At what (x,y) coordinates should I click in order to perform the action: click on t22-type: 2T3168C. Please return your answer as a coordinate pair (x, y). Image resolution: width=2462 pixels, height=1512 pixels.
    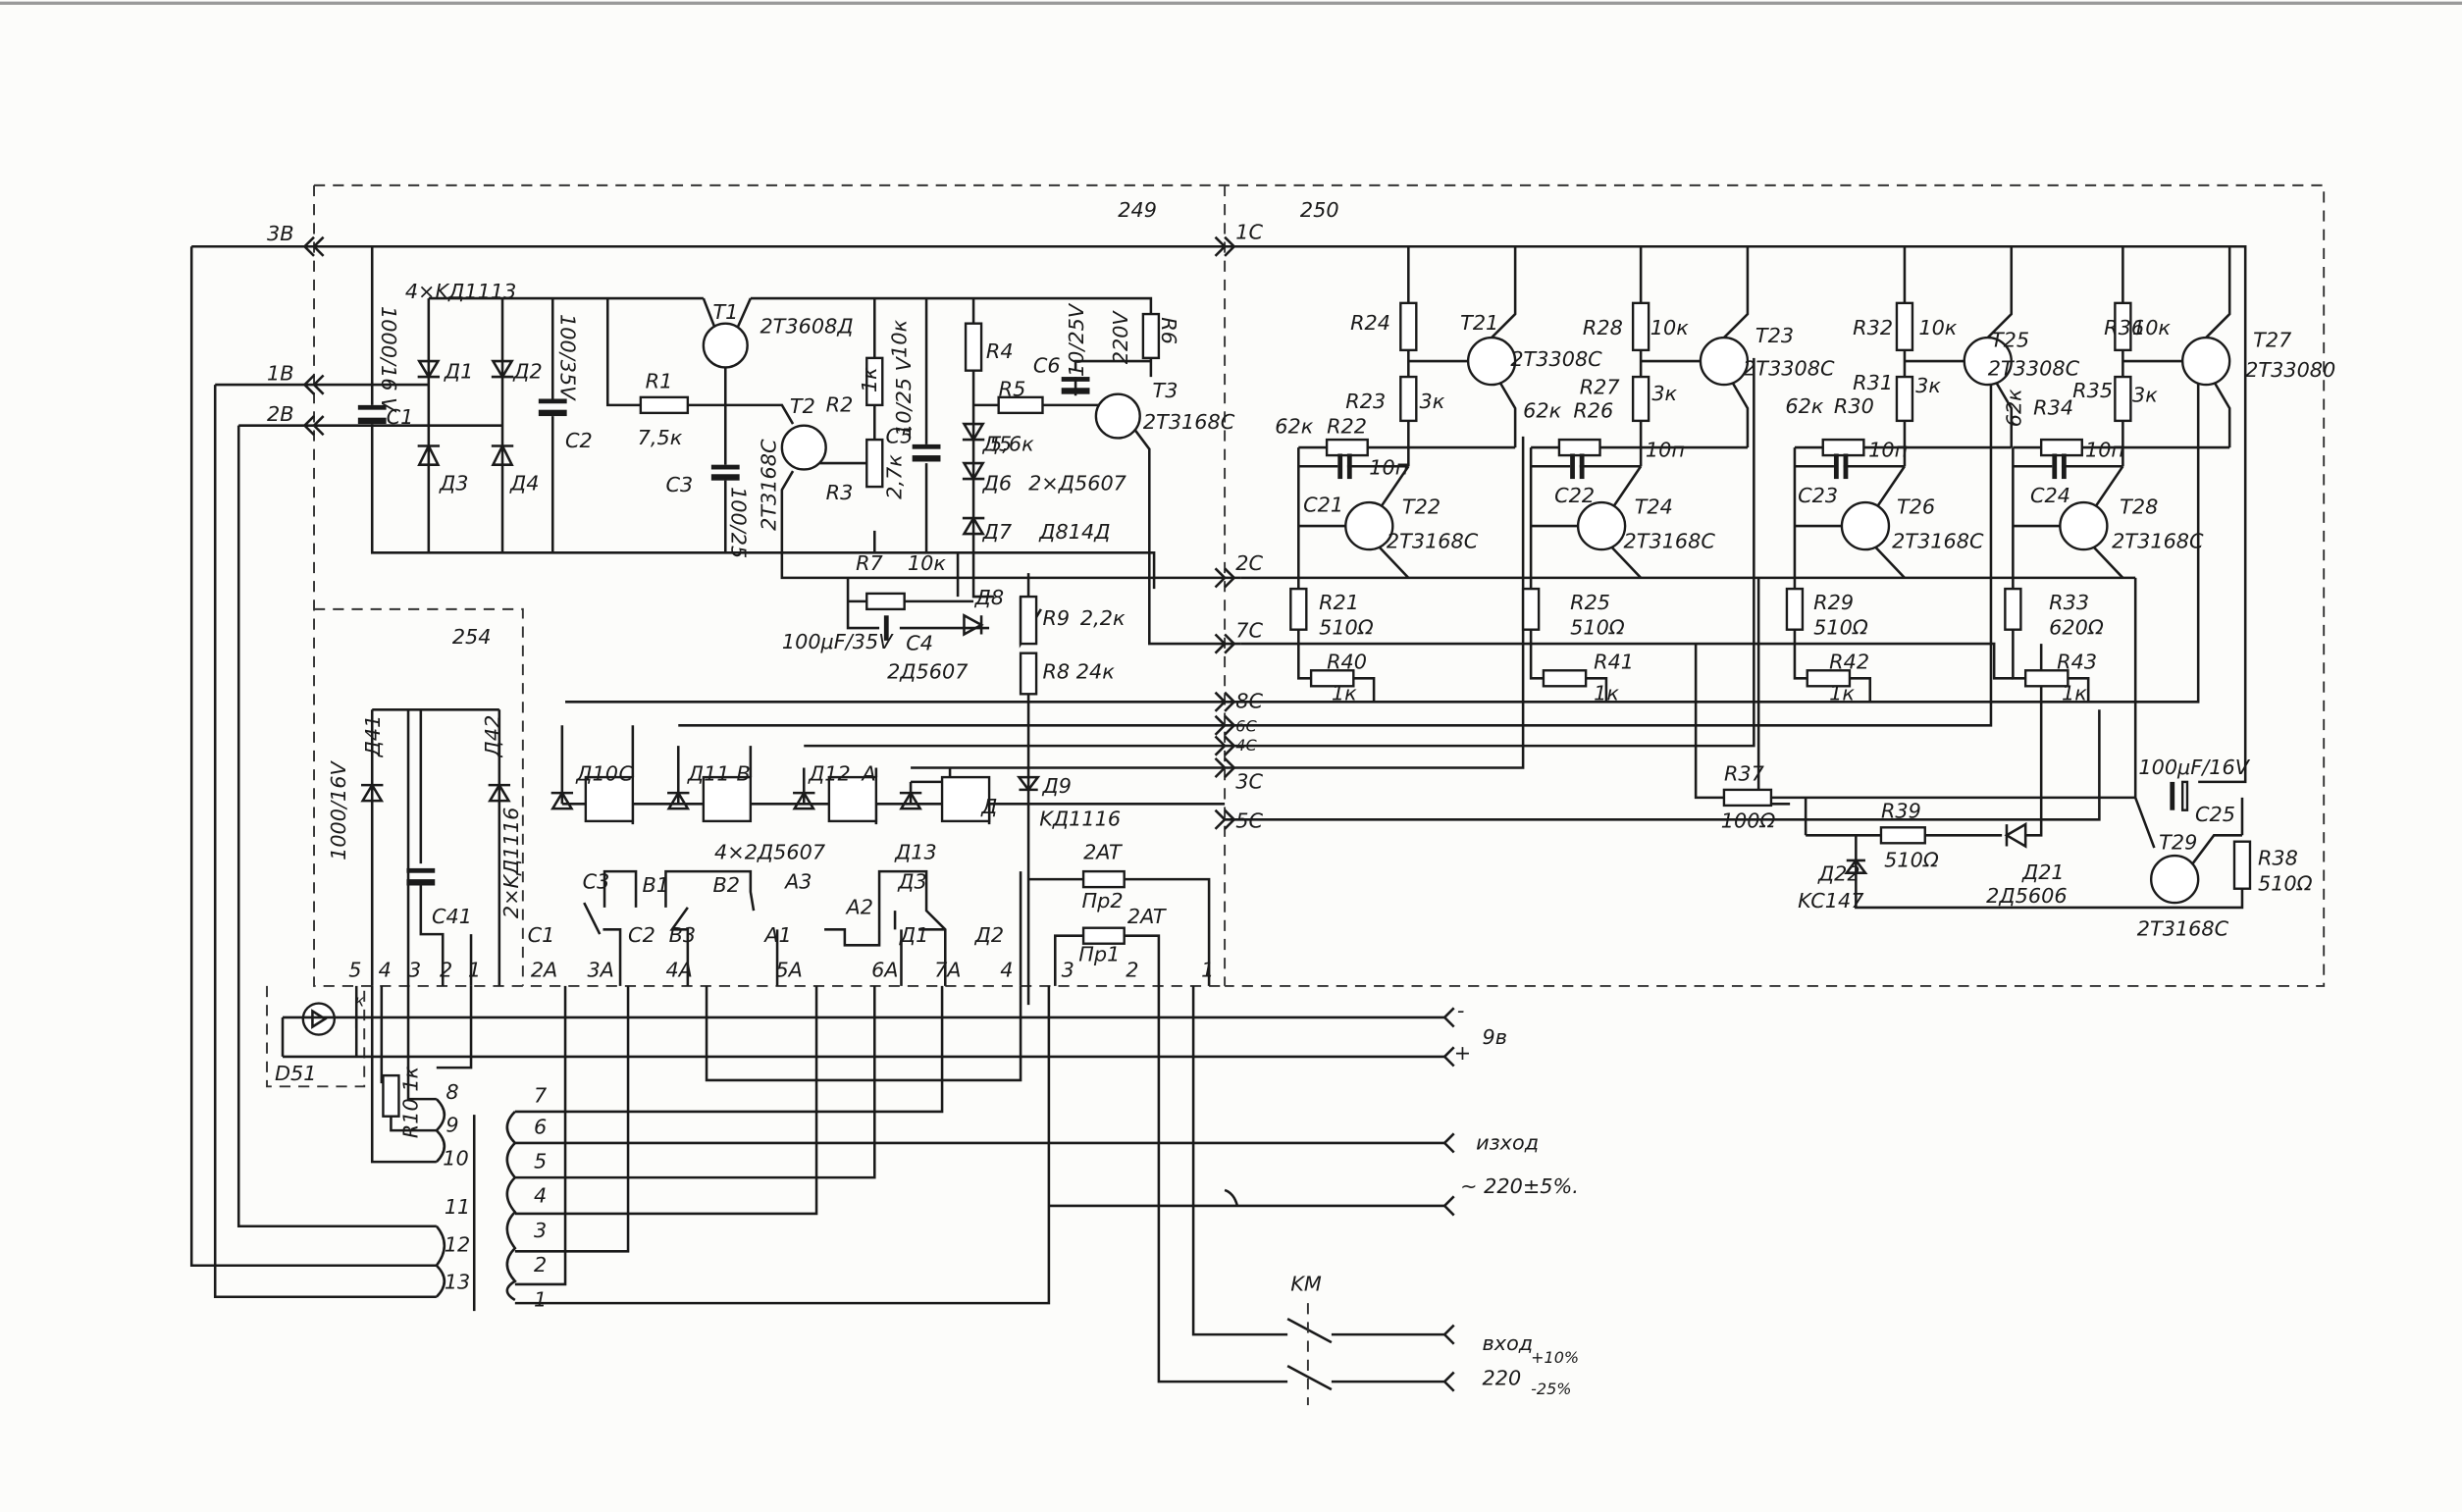
    Looking at the image, I should click on (1433, 540).